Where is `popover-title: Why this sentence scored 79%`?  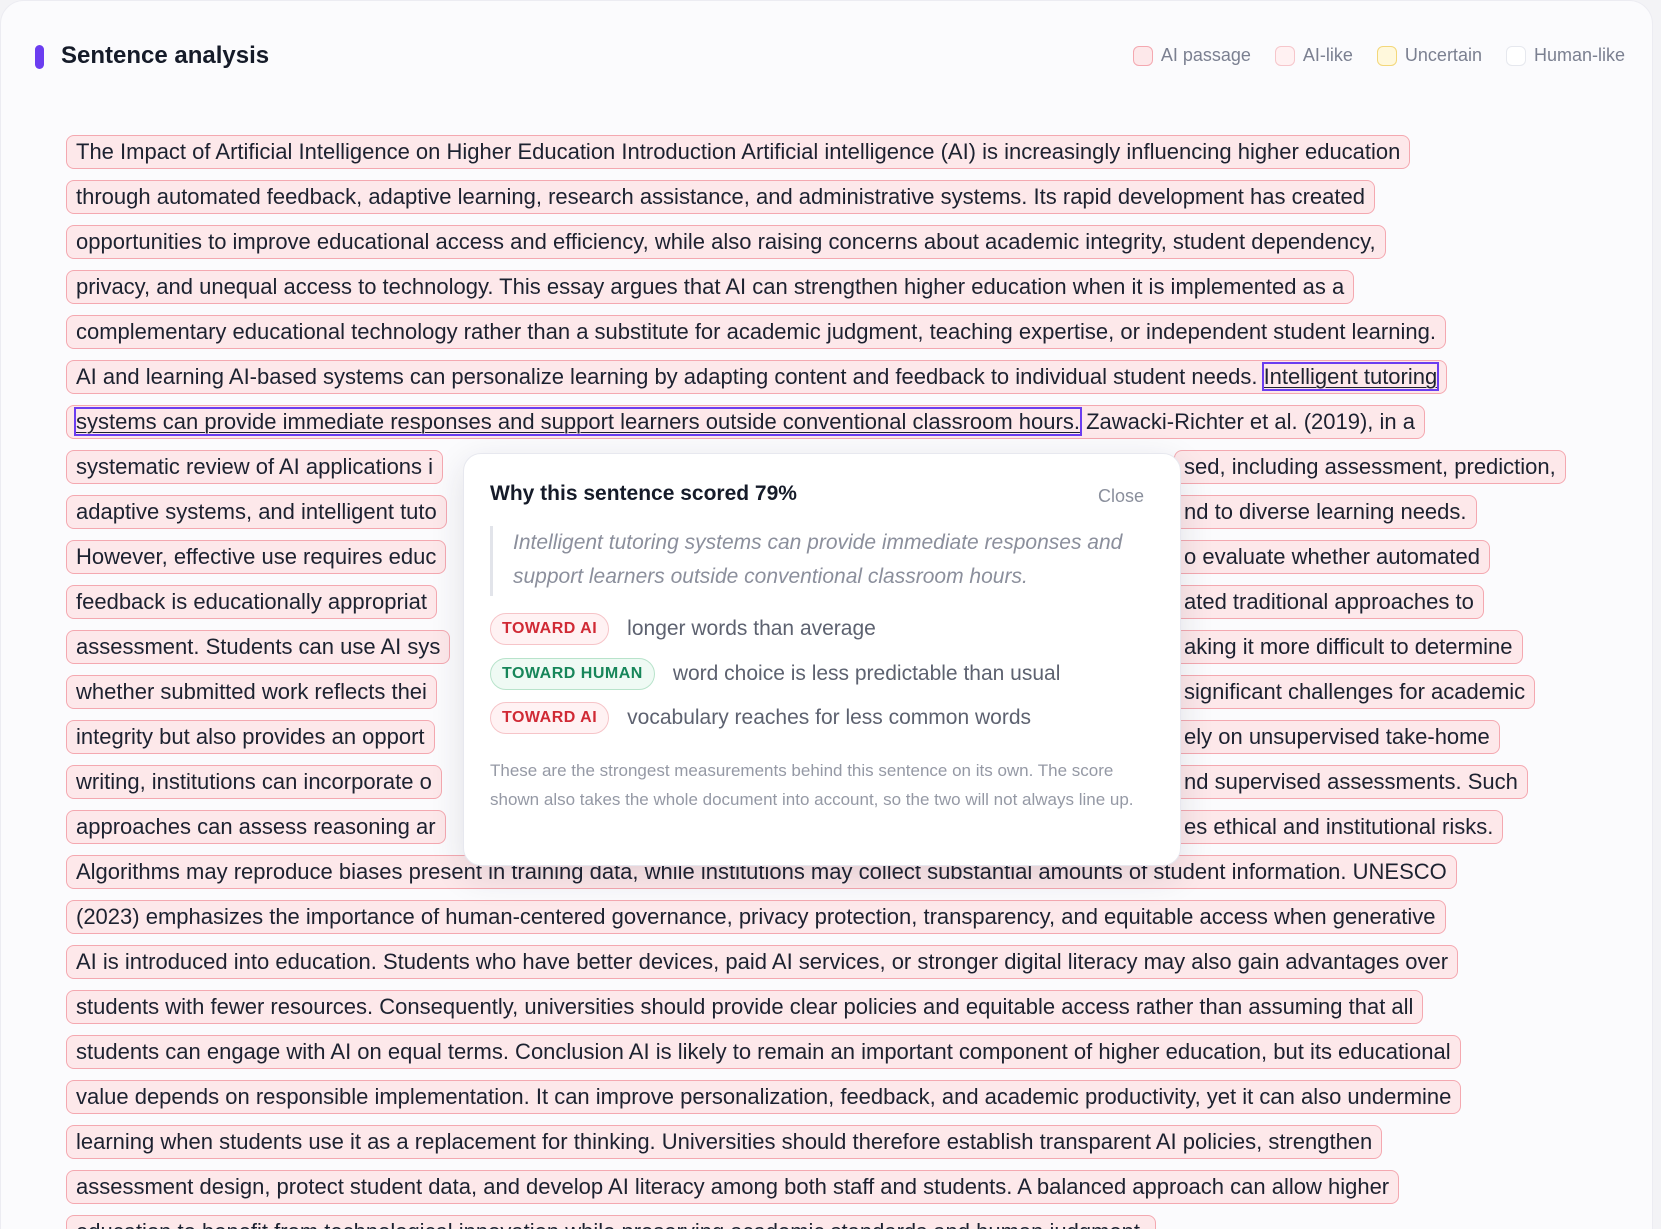
popover-title: Why this sentence scored 79% is located at coordinates (643, 493).